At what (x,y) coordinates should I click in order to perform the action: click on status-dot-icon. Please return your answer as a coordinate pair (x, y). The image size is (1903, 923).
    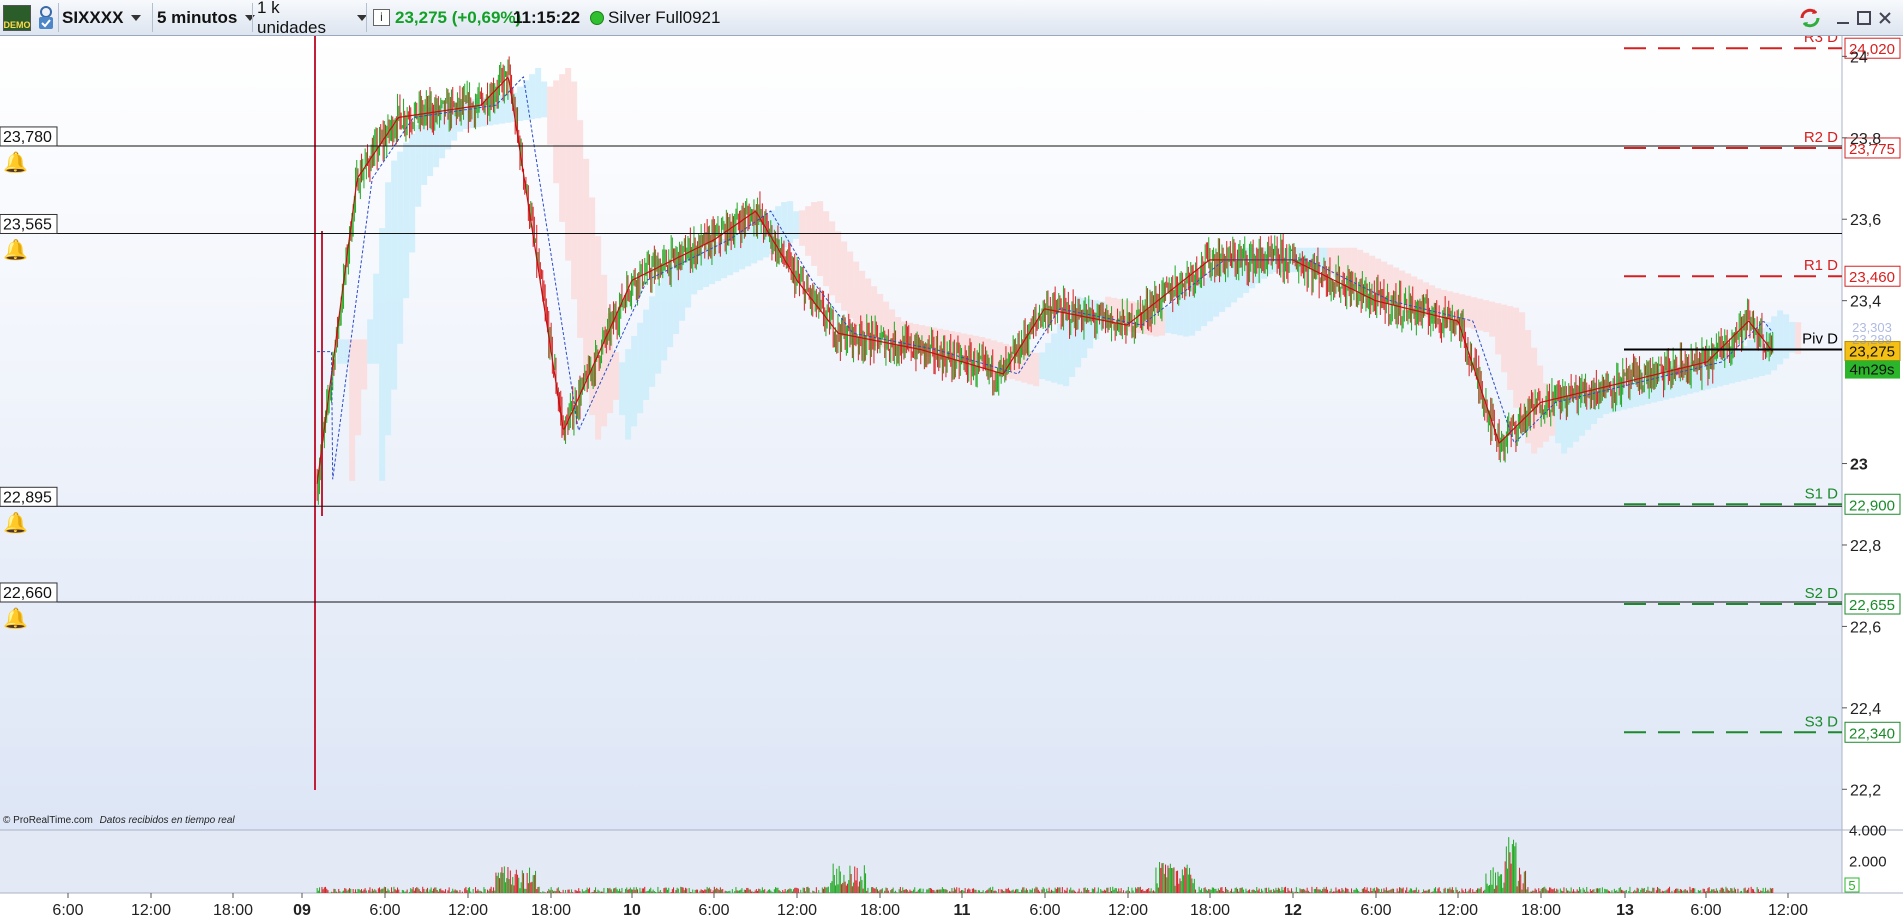
    Looking at the image, I should click on (598, 17).